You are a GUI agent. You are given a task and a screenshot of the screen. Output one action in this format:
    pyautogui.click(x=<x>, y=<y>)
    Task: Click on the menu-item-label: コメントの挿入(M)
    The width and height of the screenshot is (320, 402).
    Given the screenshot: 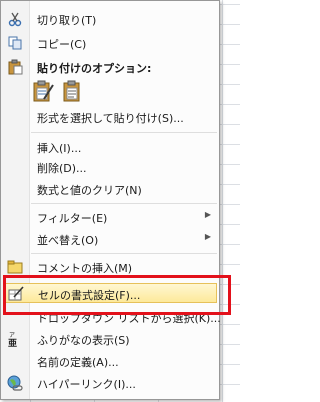 What is the action you would take?
    pyautogui.click(x=85, y=268)
    